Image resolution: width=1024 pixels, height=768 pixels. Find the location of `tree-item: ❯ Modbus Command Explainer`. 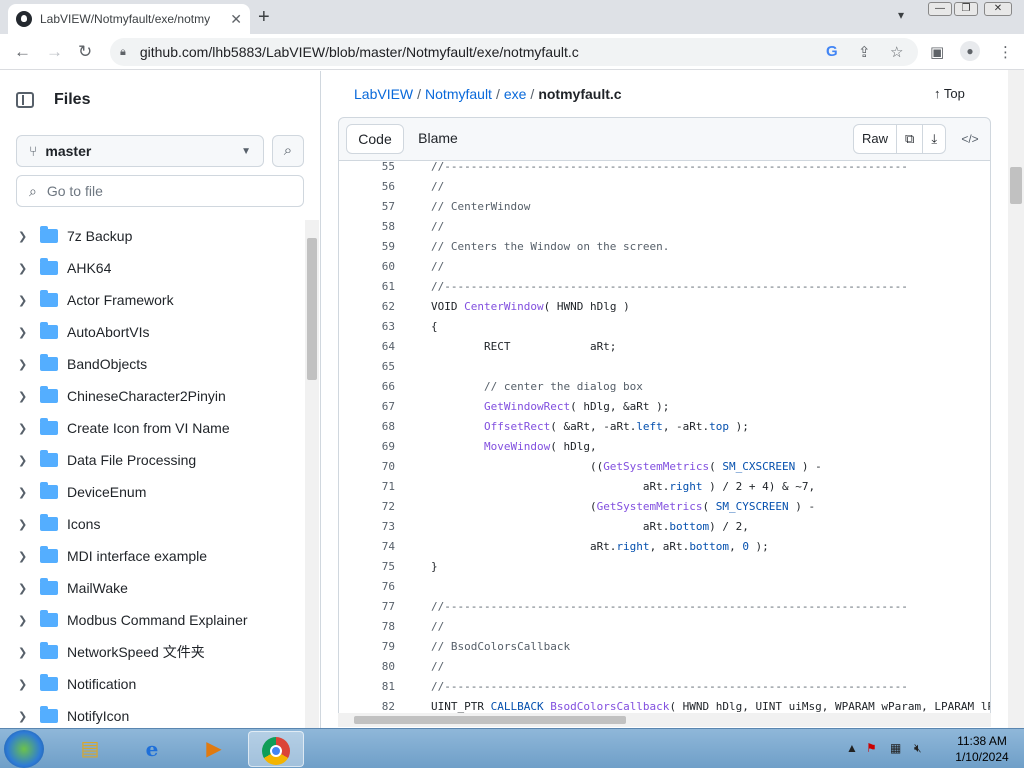

tree-item: ❯ Modbus Command Explainer is located at coordinates (152, 620).